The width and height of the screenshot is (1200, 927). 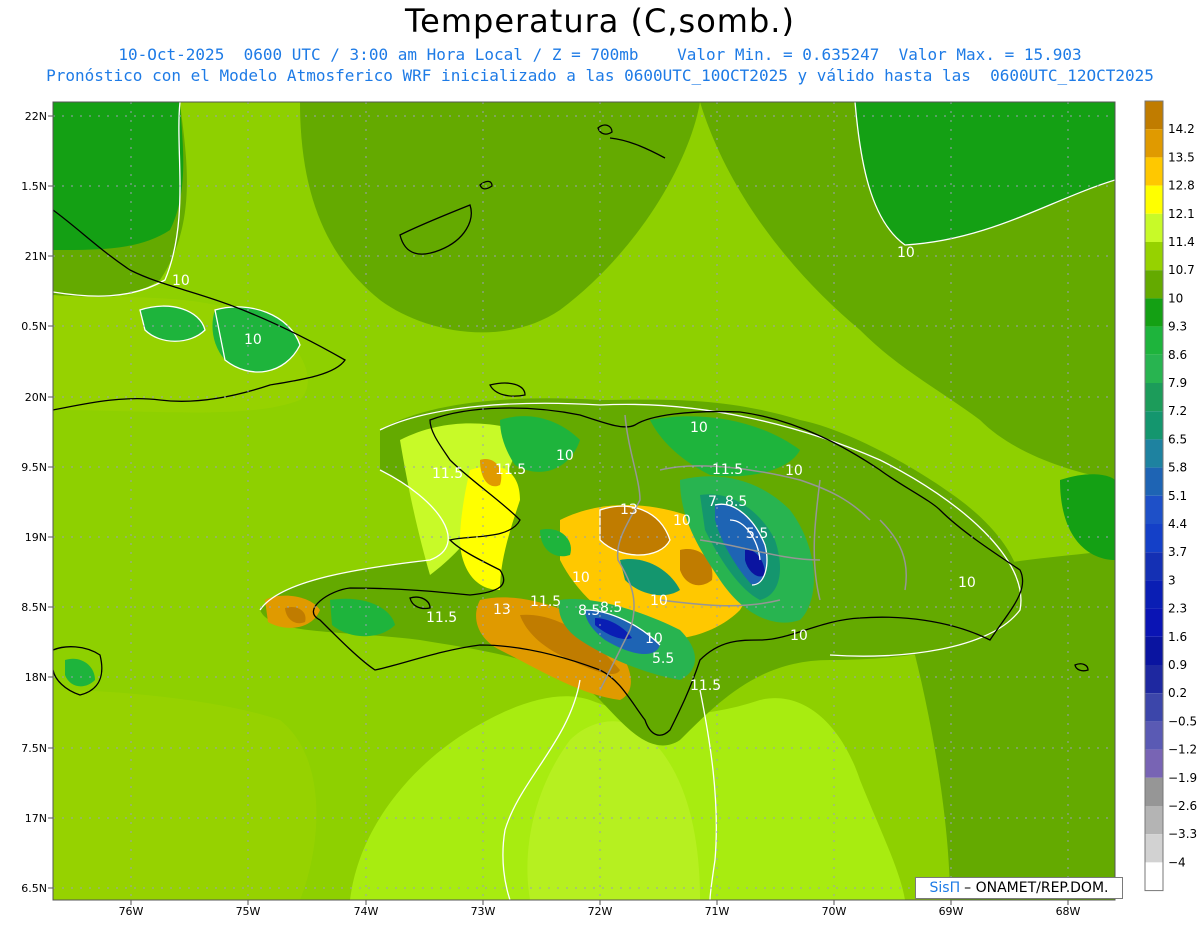 I want to click on sispi-logo-text: SisΠ, so click(x=945, y=888).